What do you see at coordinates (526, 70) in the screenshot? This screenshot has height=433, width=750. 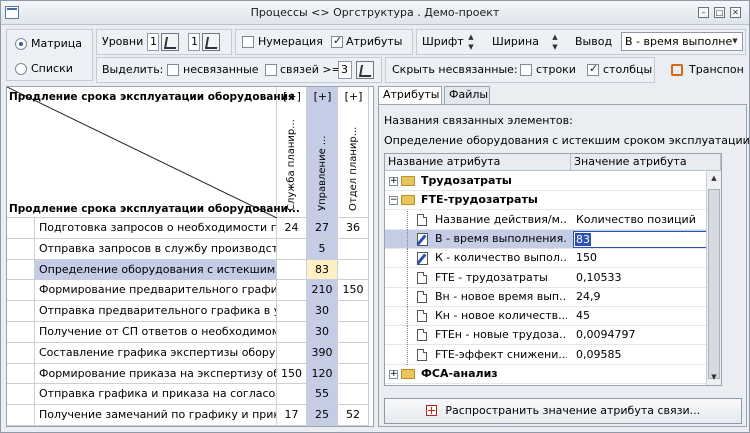 I see `hide-rows-checkbox` at bounding box center [526, 70].